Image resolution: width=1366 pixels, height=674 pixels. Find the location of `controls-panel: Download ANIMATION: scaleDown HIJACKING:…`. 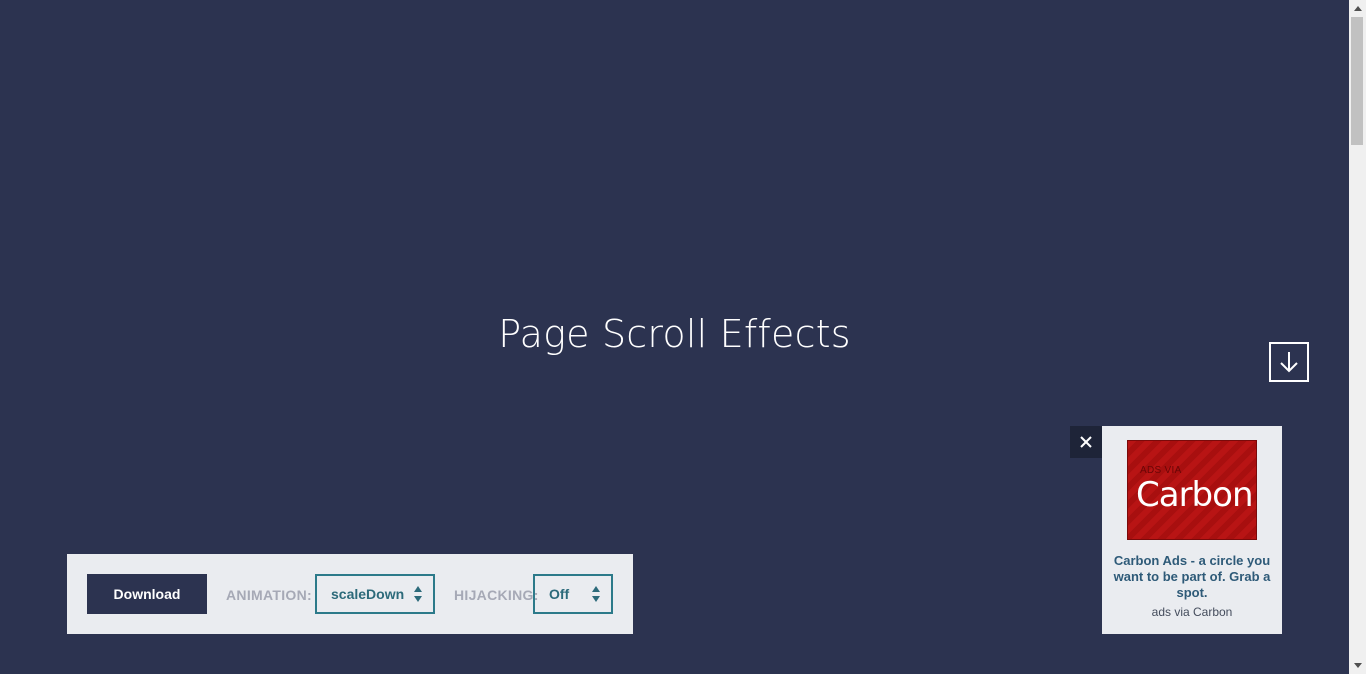

controls-panel: Download ANIMATION: scaleDown HIJACKING:… is located at coordinates (350, 594).